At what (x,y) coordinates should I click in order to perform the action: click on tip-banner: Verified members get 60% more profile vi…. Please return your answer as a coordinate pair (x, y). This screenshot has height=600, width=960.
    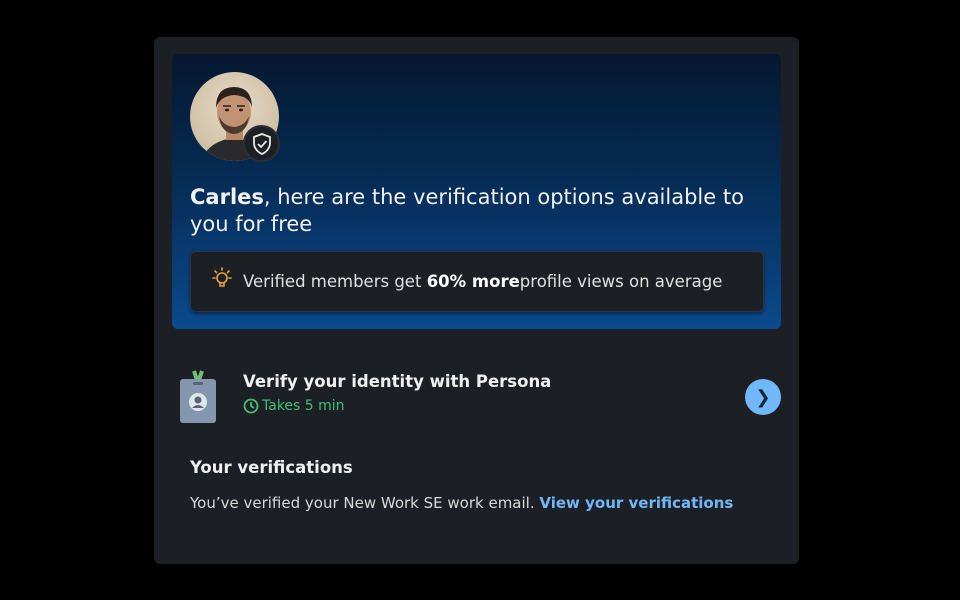
    Looking at the image, I should click on (477, 281).